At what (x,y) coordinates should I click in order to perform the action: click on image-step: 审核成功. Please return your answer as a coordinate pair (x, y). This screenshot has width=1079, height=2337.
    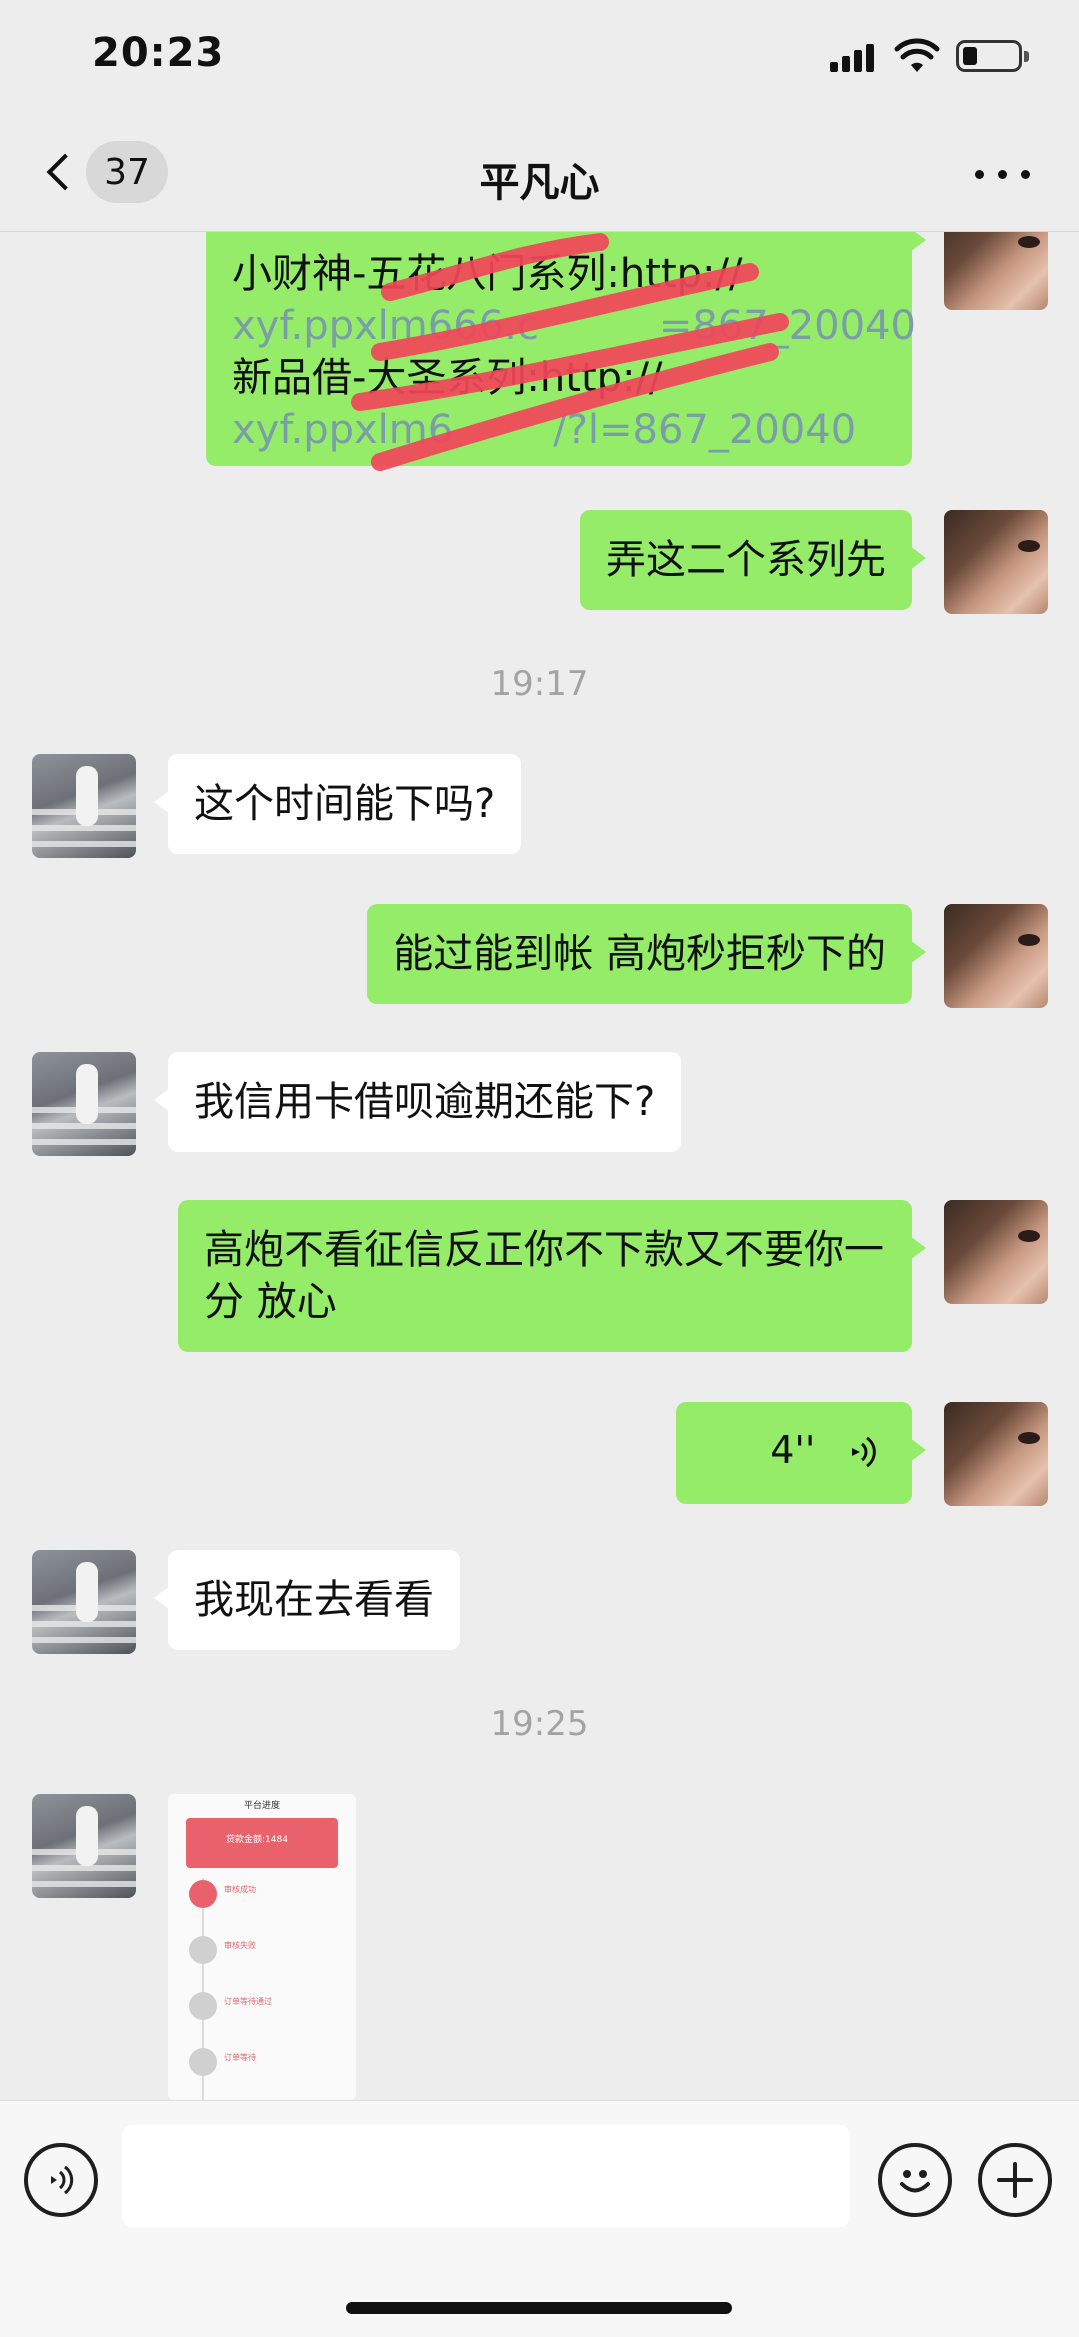
    Looking at the image, I should click on (240, 1889).